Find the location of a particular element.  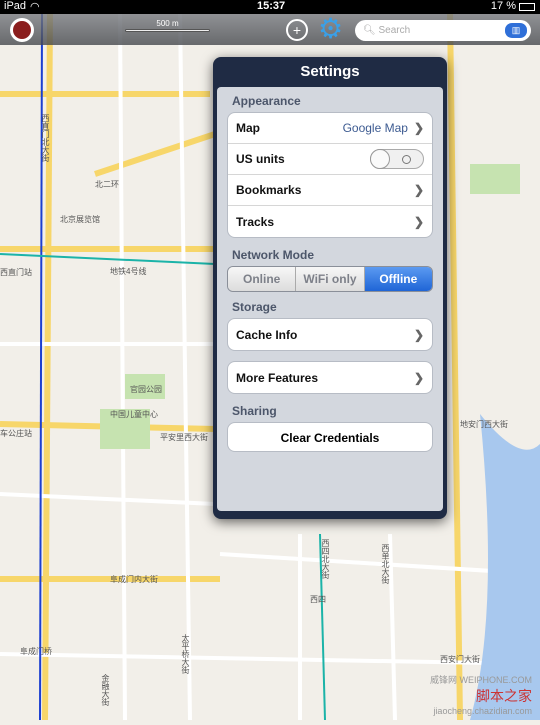

locate-button: + is located at coordinates (297, 30).